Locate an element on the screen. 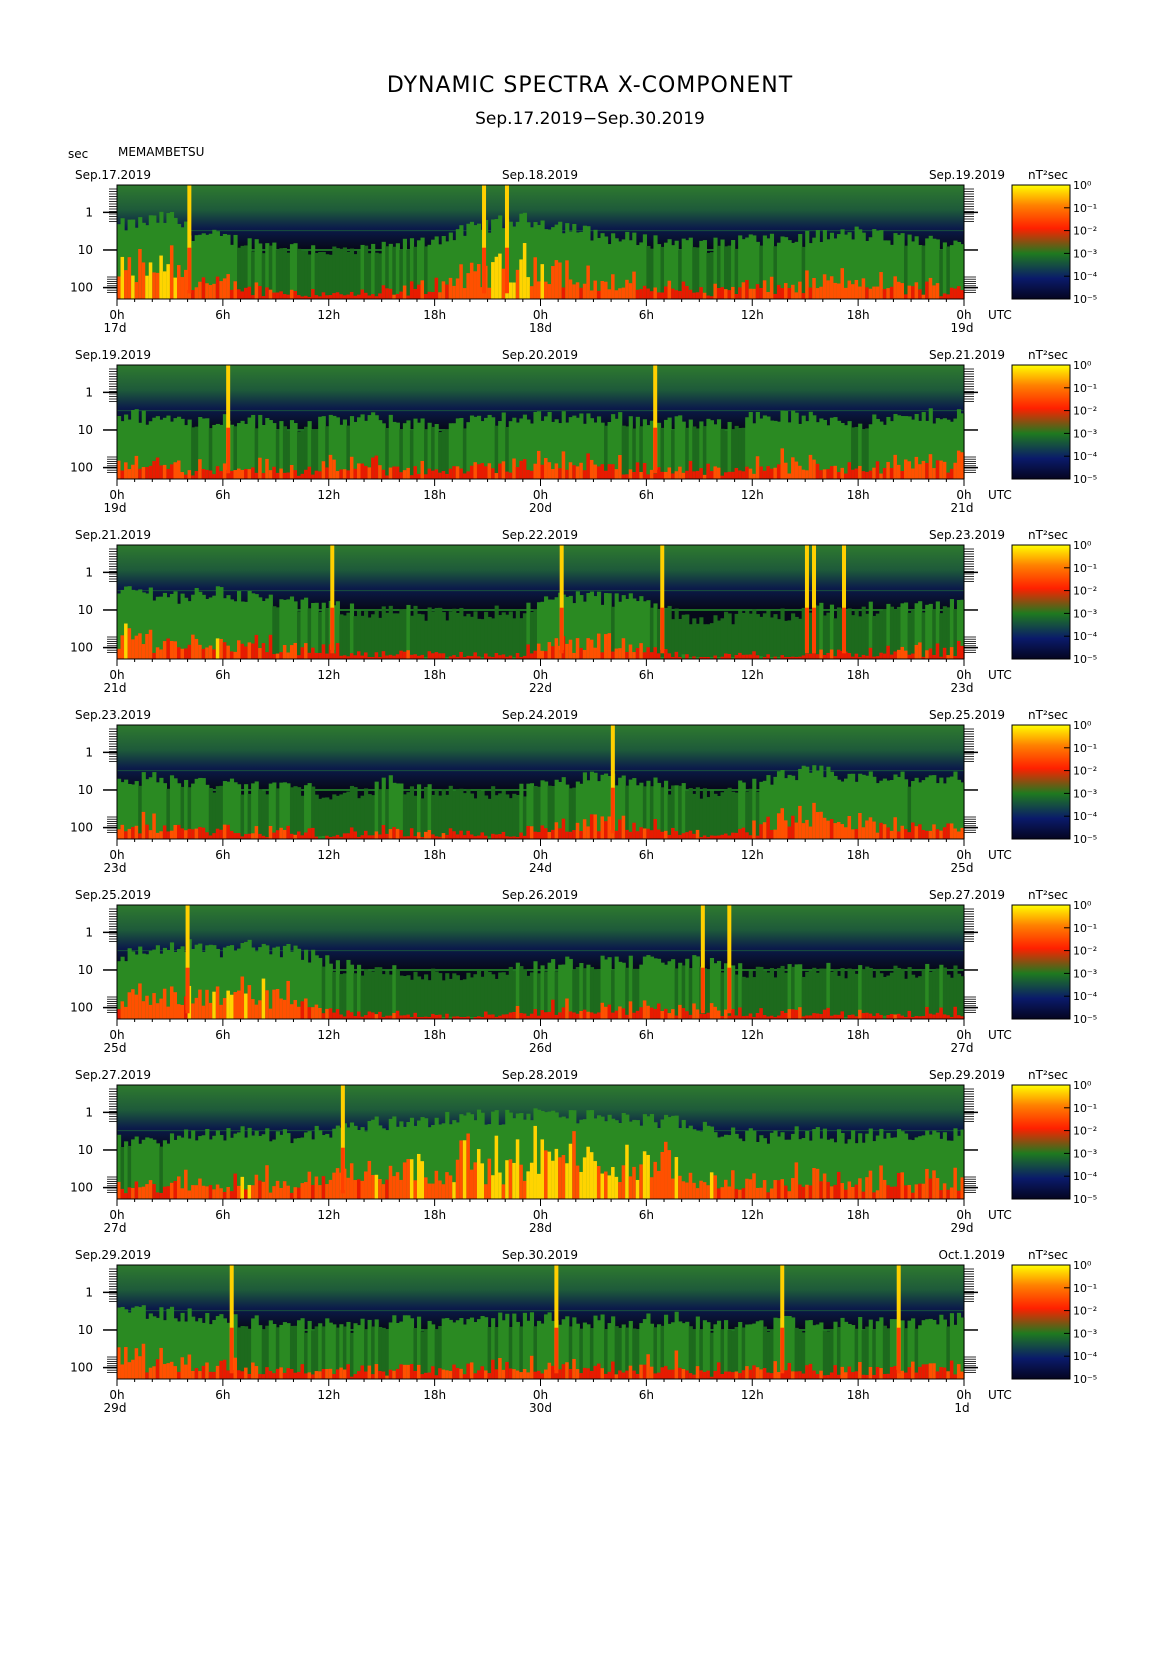 The width and height of the screenshot is (1165, 1679). utc-label: UTC is located at coordinates (1000, 315).